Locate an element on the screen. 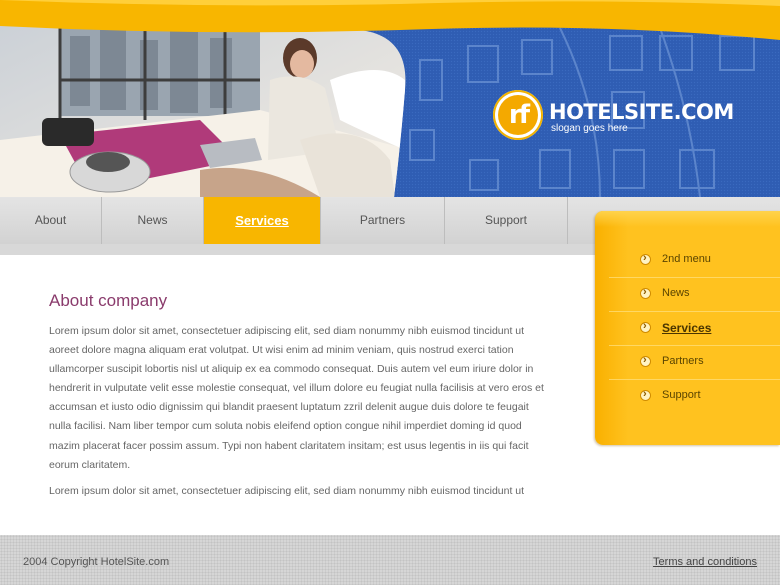 Image resolution: width=780 pixels, height=585 pixels. logo-slogan: slogan goes here is located at coordinates (589, 128).